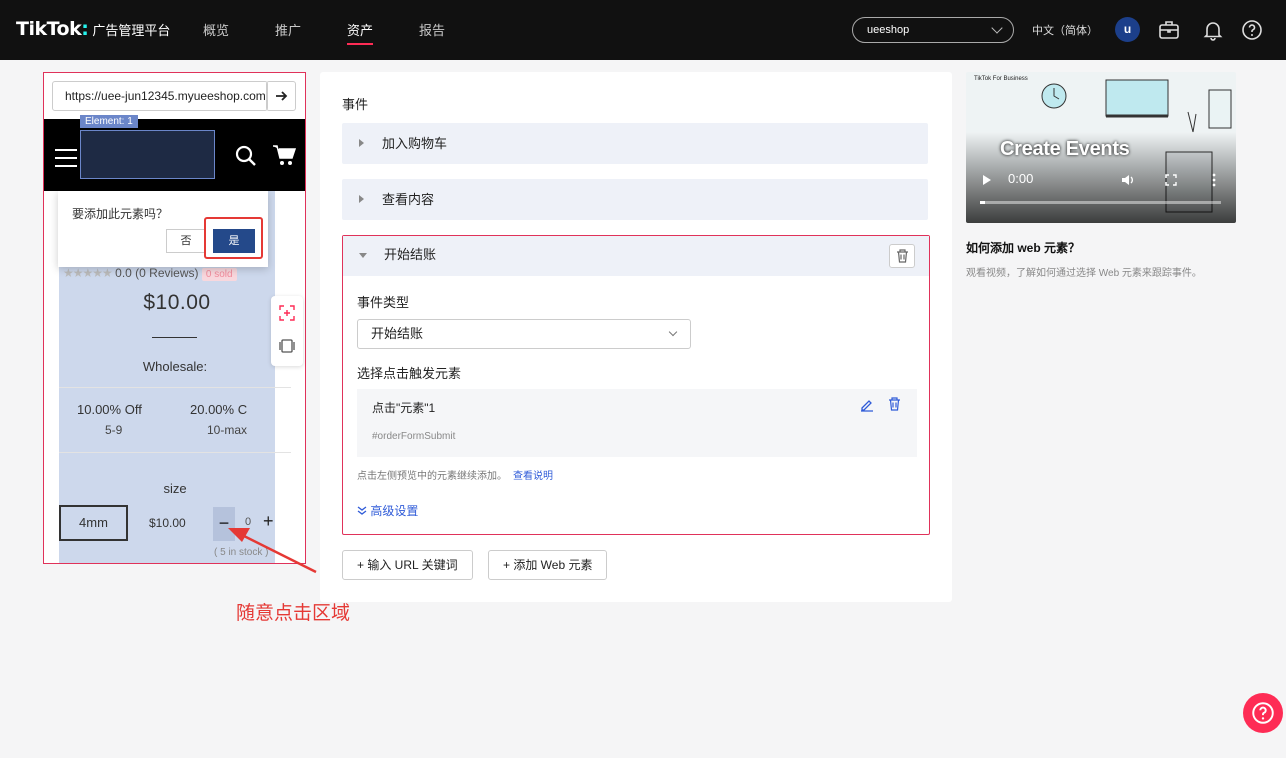  I want to click on double-chevron-down-icon, so click(362, 510).